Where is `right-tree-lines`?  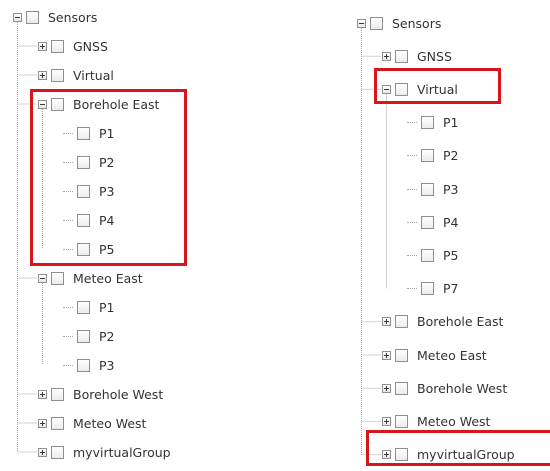
right-tree-lines is located at coordinates (374, 242).